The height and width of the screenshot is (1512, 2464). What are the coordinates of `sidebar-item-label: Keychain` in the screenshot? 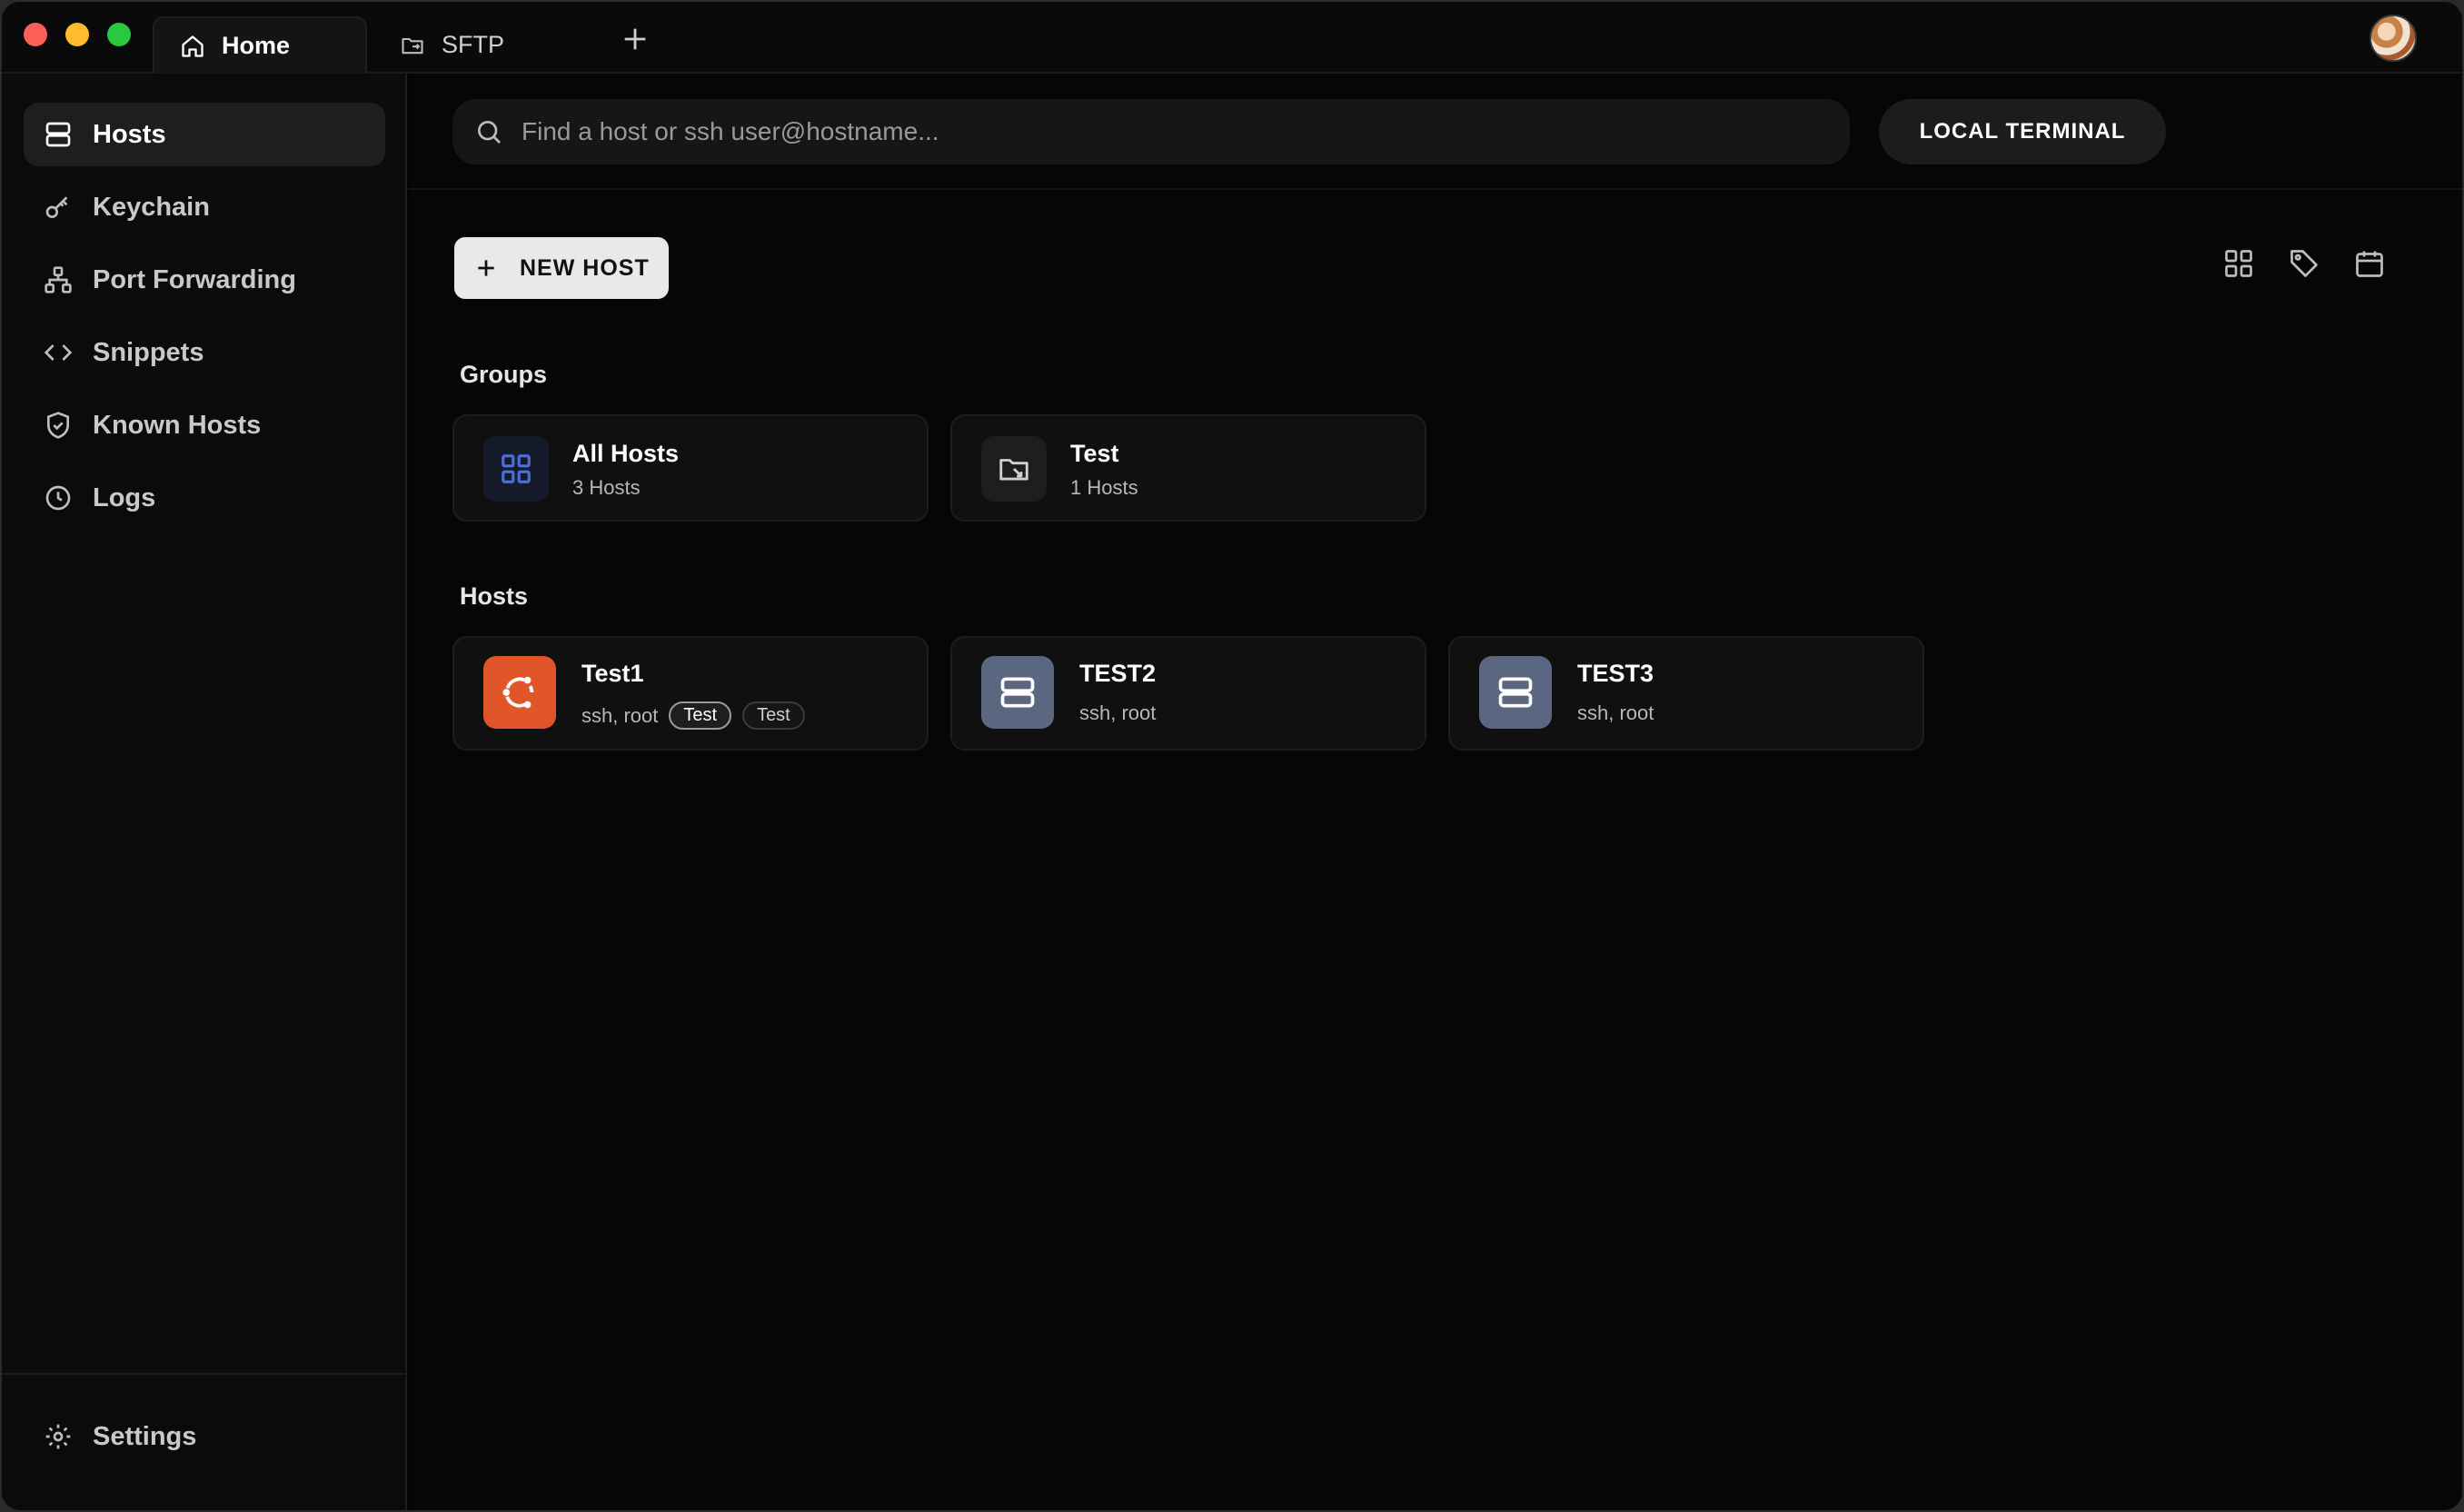 It's located at (151, 207).